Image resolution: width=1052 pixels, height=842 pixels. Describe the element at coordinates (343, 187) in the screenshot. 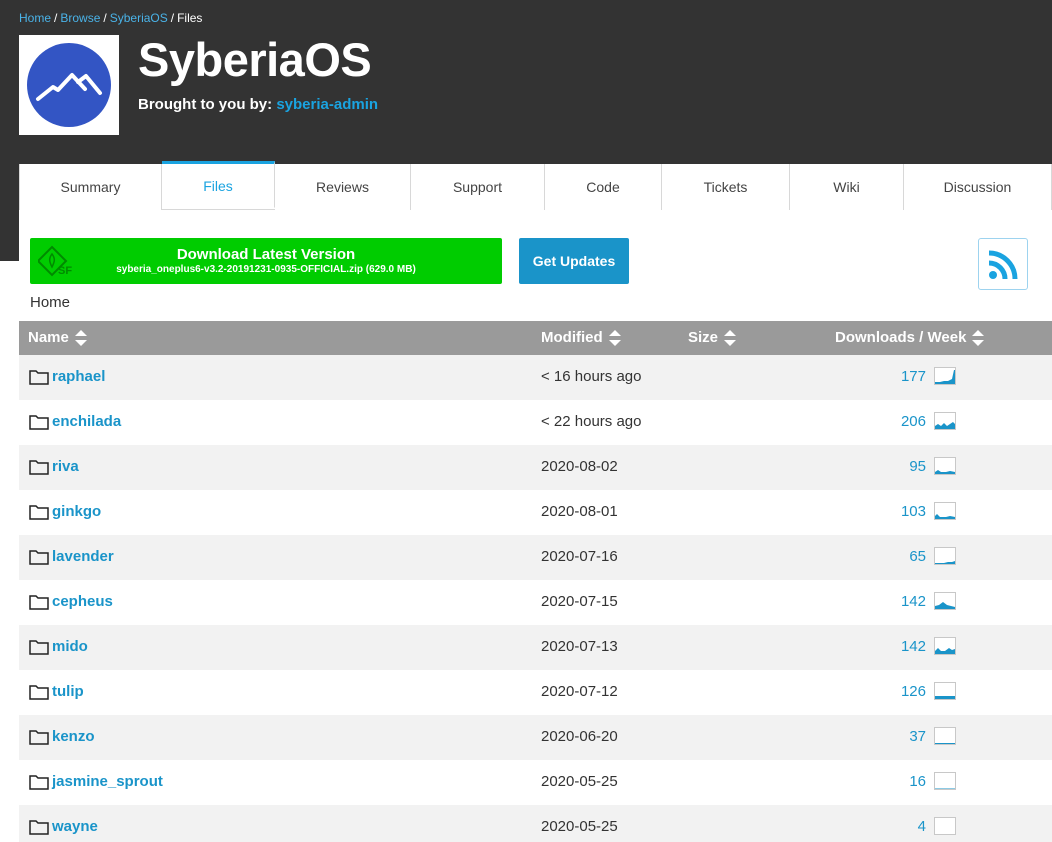

I see `tab-reviews: Reviews` at that location.